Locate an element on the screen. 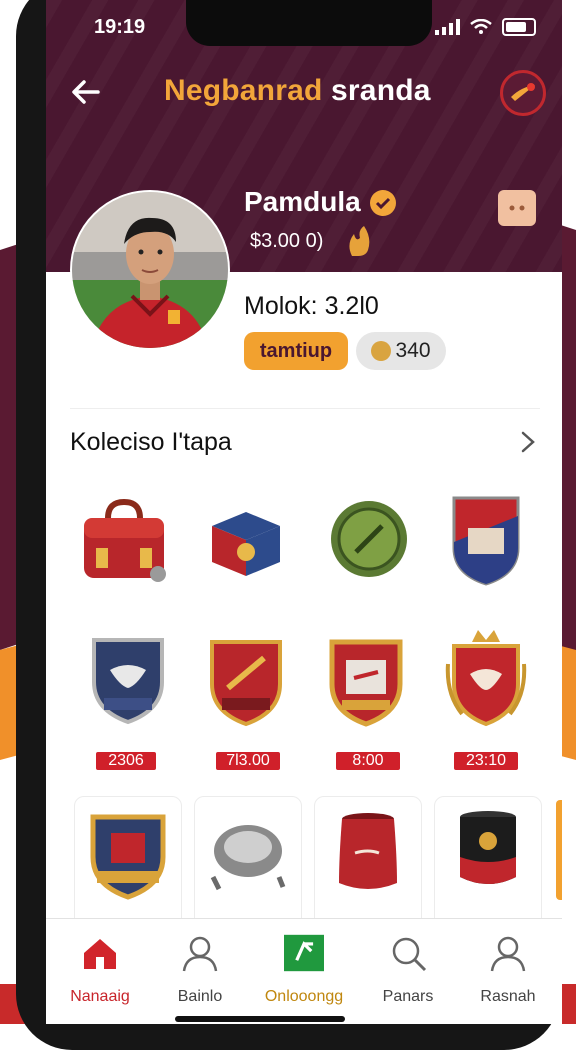 This screenshot has height=1050, width=576. tab-search: Panars is located at coordinates (408, 973).